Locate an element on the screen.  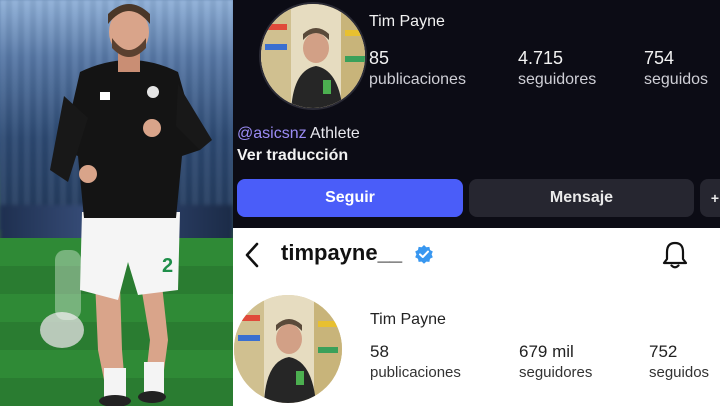
stat-followers: 4.715 seguidores is located at coordinates (557, 68).